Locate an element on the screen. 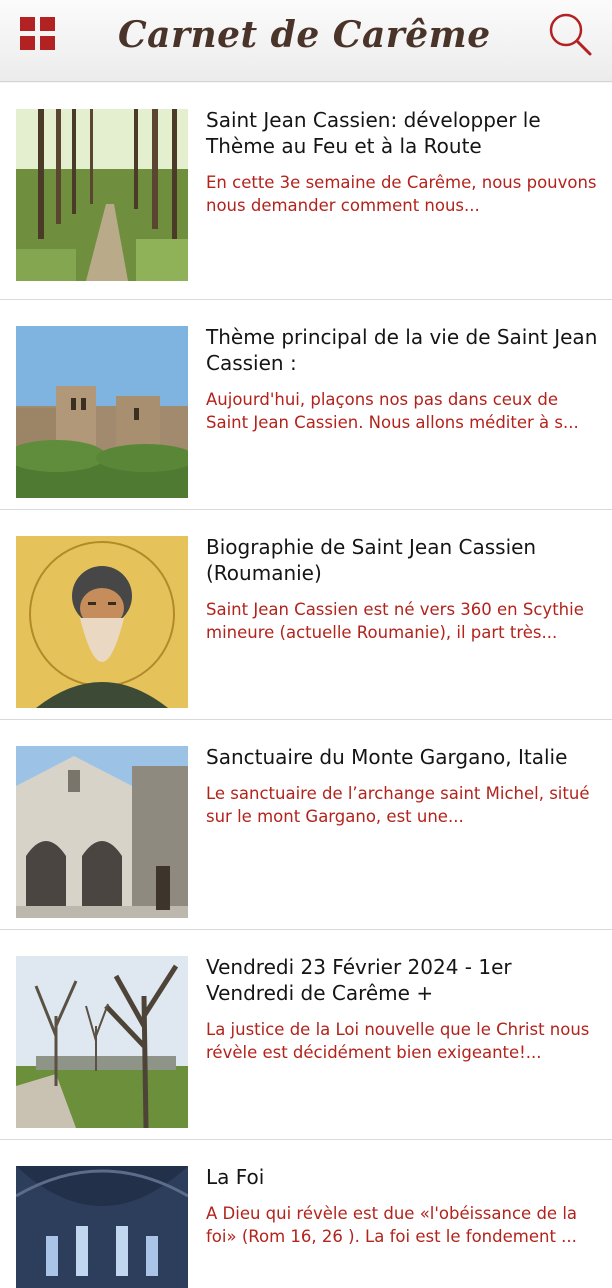  app-title: Carnet de Carême is located at coordinates (304, 35).